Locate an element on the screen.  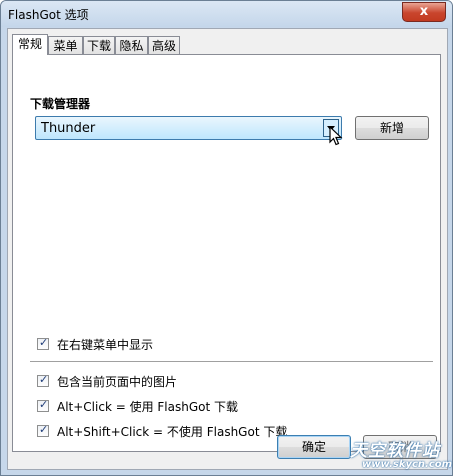
download-manager-select: Thunder is located at coordinates (188, 128).